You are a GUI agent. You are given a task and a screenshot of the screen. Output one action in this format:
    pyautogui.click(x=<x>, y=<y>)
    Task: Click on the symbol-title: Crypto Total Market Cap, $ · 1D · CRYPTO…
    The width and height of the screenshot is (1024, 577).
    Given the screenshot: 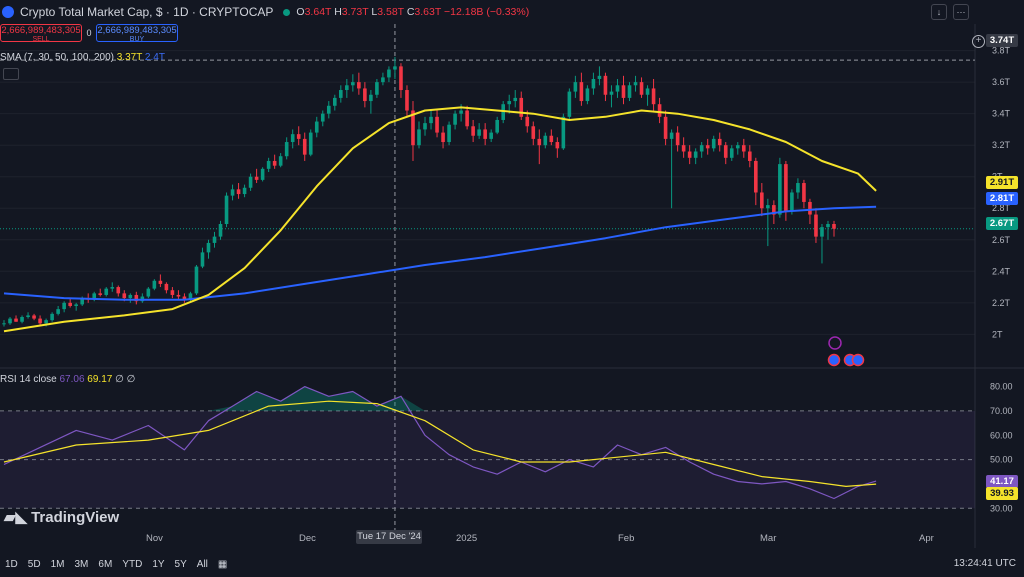 What is the action you would take?
    pyautogui.click(x=146, y=12)
    